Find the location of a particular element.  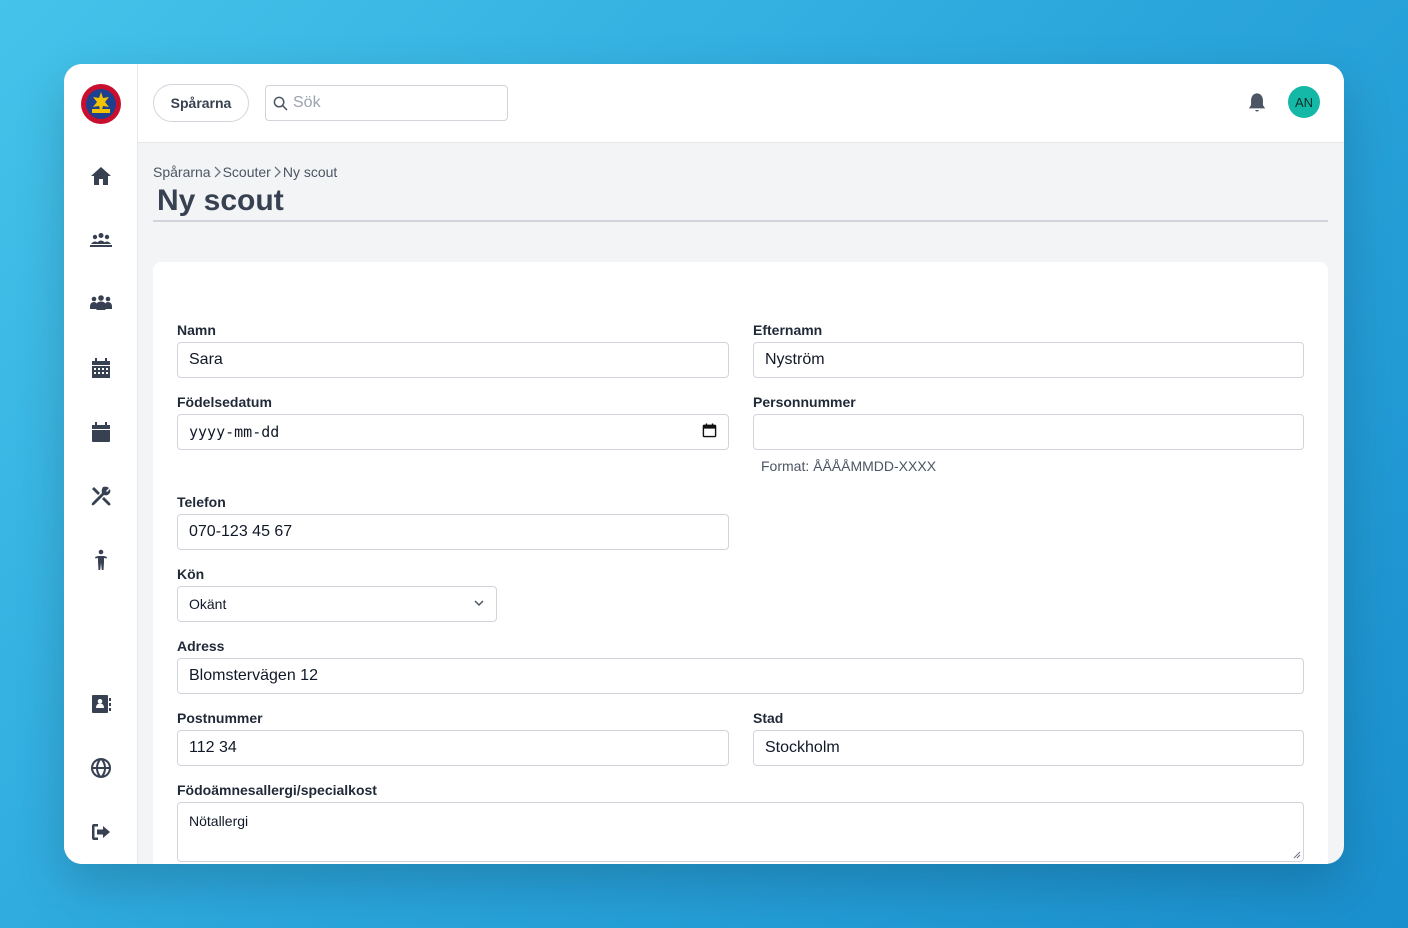

birth-date-label: Födelsedatum is located at coordinates (224, 402).